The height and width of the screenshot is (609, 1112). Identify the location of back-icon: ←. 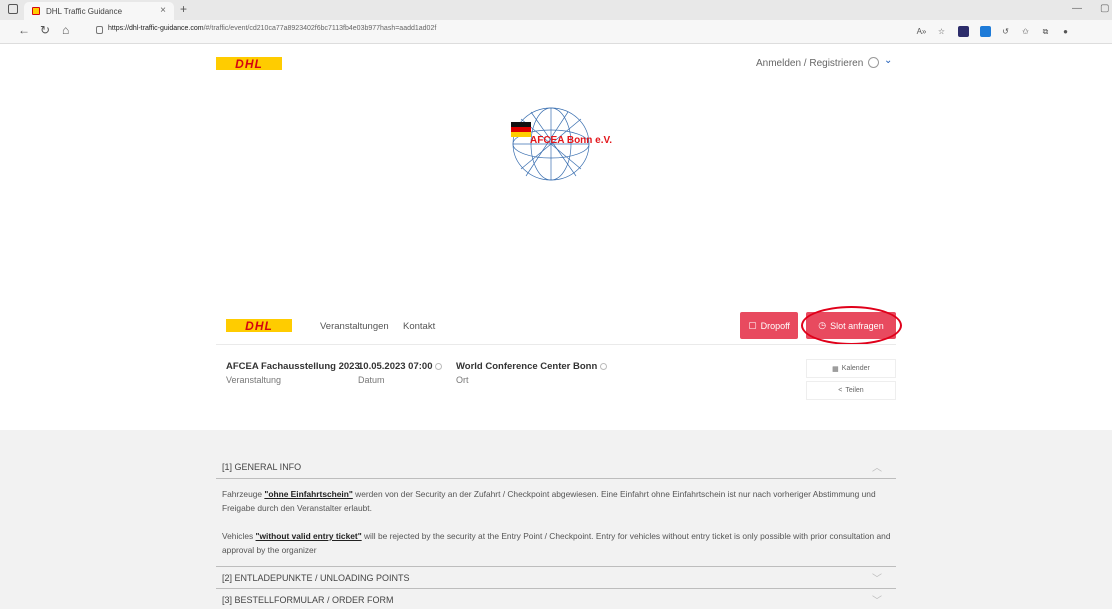
(24, 30).